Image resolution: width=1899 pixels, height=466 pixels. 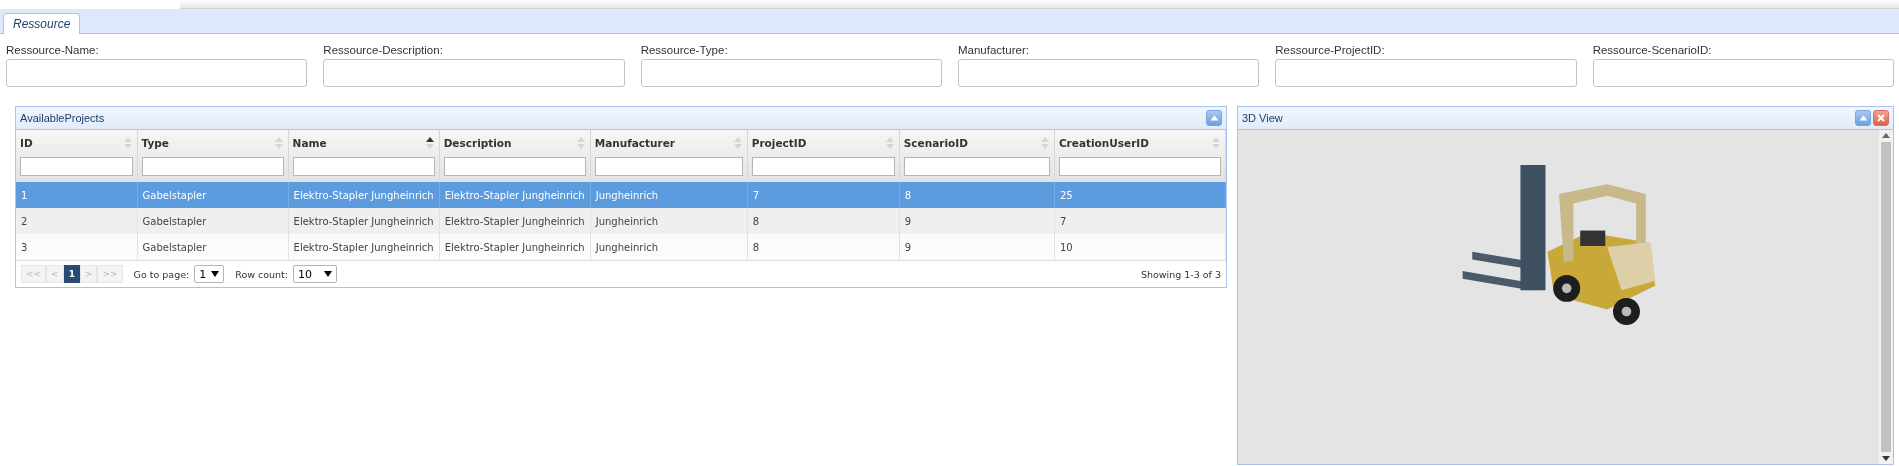 What do you see at coordinates (477, 142) in the screenshot?
I see `column-header: Description` at bounding box center [477, 142].